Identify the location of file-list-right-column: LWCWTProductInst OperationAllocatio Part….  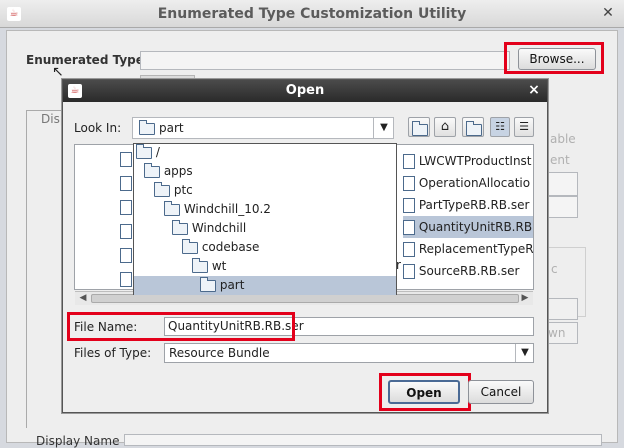
(468, 216).